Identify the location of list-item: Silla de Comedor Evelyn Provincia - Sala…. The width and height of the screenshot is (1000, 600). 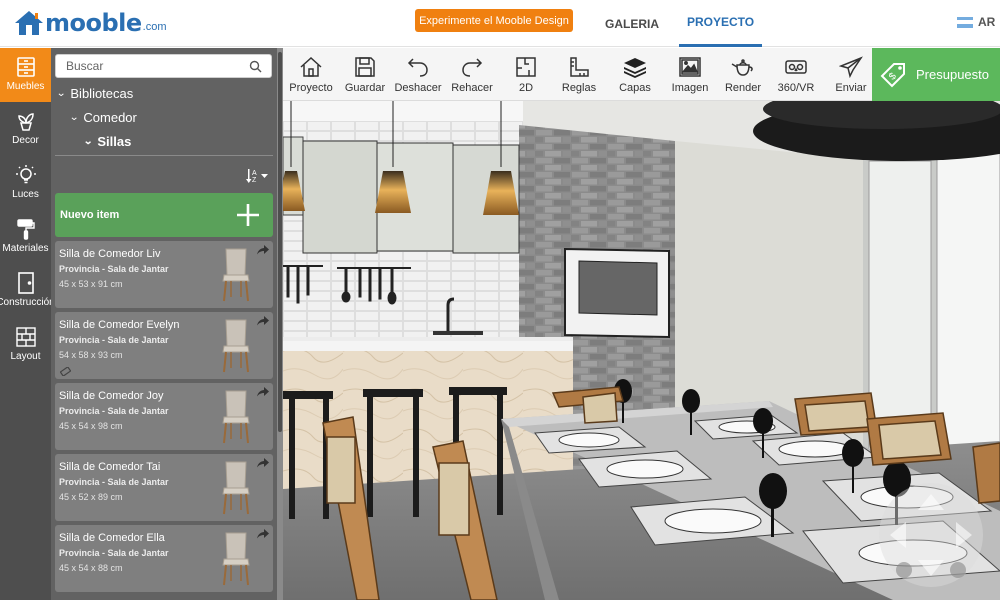
(164, 345).